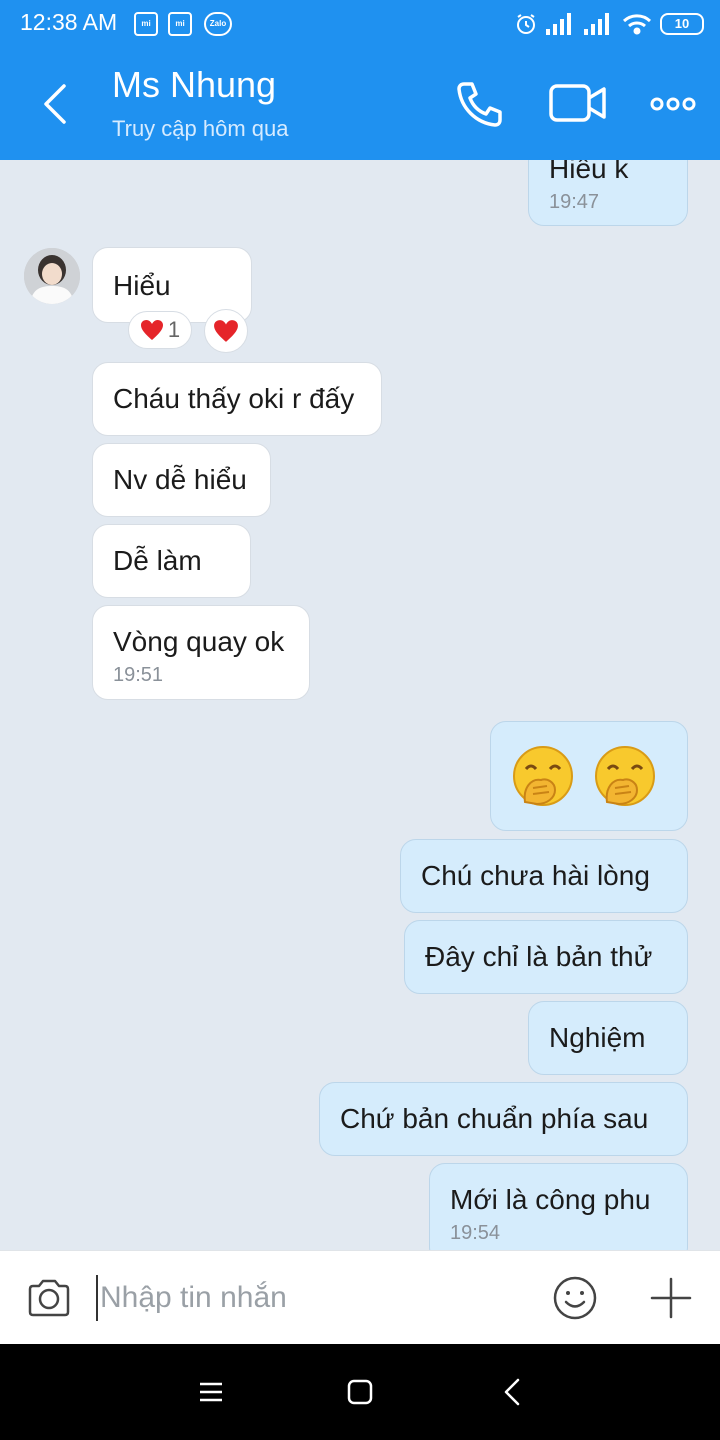 Image resolution: width=720 pixels, height=1440 pixels. What do you see at coordinates (589, 776) in the screenshot?
I see `message-bubble-sent` at bounding box center [589, 776].